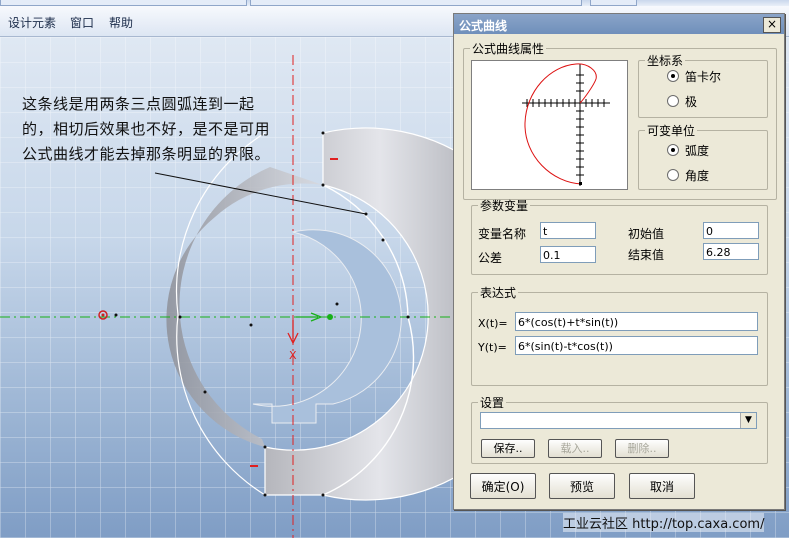  Describe the element at coordinates (146, 154) in the screenshot. I see `annotation-line: 公式曲线才能去掉那条明显的界限。` at that location.